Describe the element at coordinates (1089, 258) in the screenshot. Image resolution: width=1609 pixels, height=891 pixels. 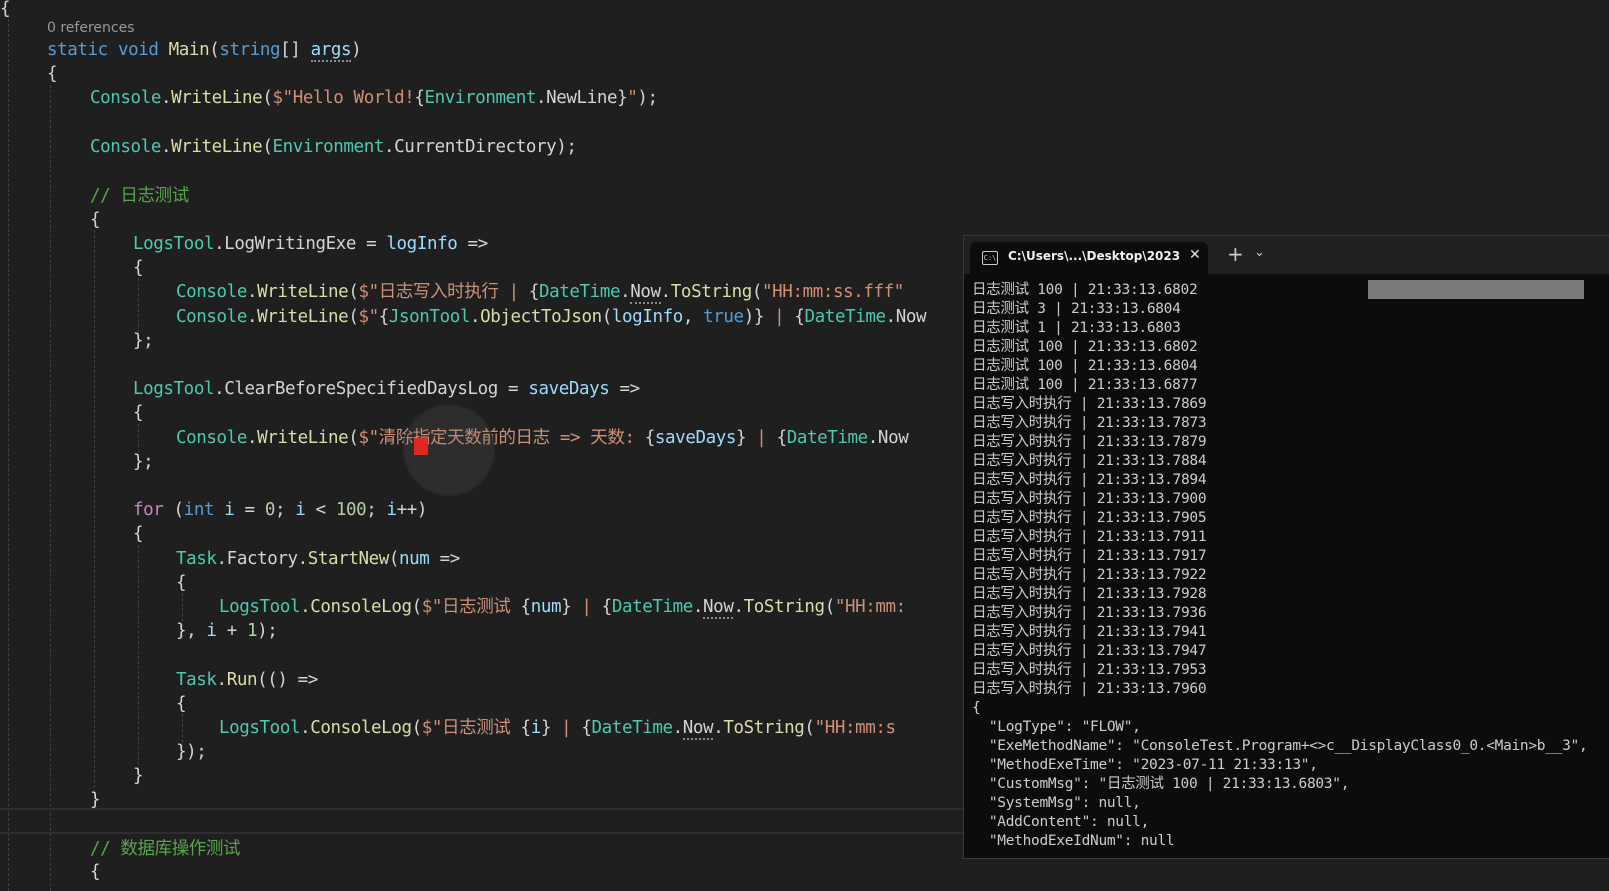
I see `terminal-tab: C:\ C:\Users\...\Desktop\2023 ✕` at that location.